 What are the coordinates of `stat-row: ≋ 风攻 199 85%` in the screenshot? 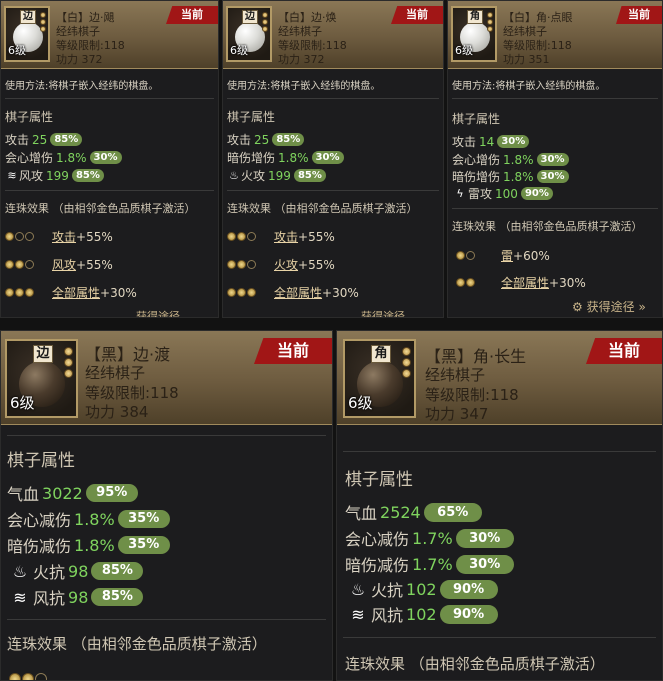 It's located at (54, 175).